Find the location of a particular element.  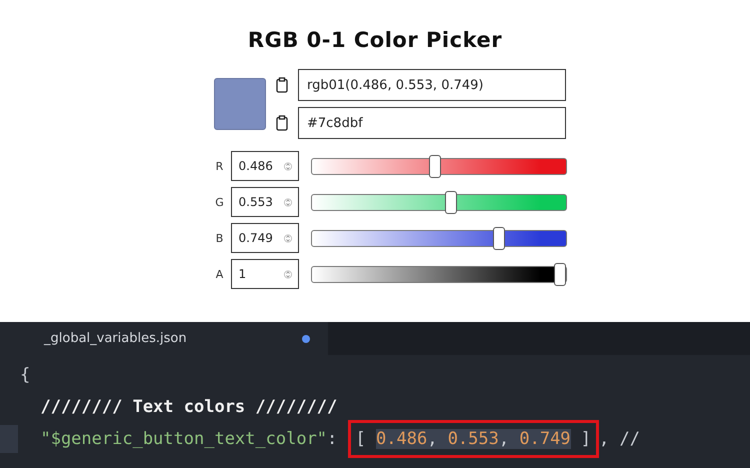

number-field: 0.486 is located at coordinates (264, 166).